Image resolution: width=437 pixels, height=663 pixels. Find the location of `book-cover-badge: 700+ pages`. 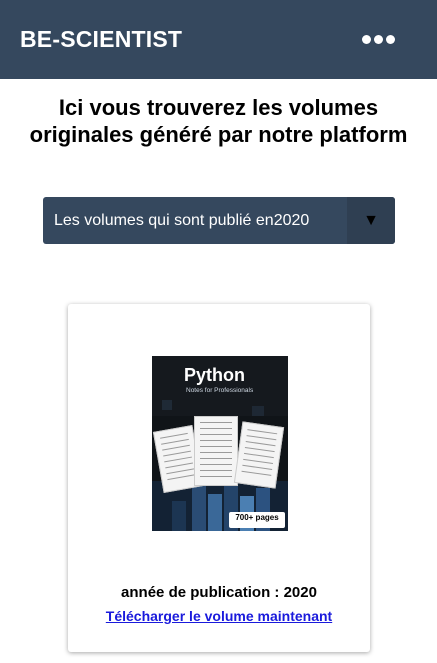

book-cover-badge: 700+ pages is located at coordinates (257, 520).